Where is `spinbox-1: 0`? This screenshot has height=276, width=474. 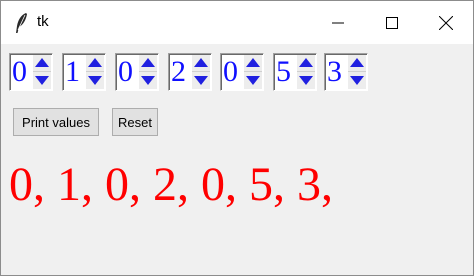
spinbox-1: 0 is located at coordinates (31, 72).